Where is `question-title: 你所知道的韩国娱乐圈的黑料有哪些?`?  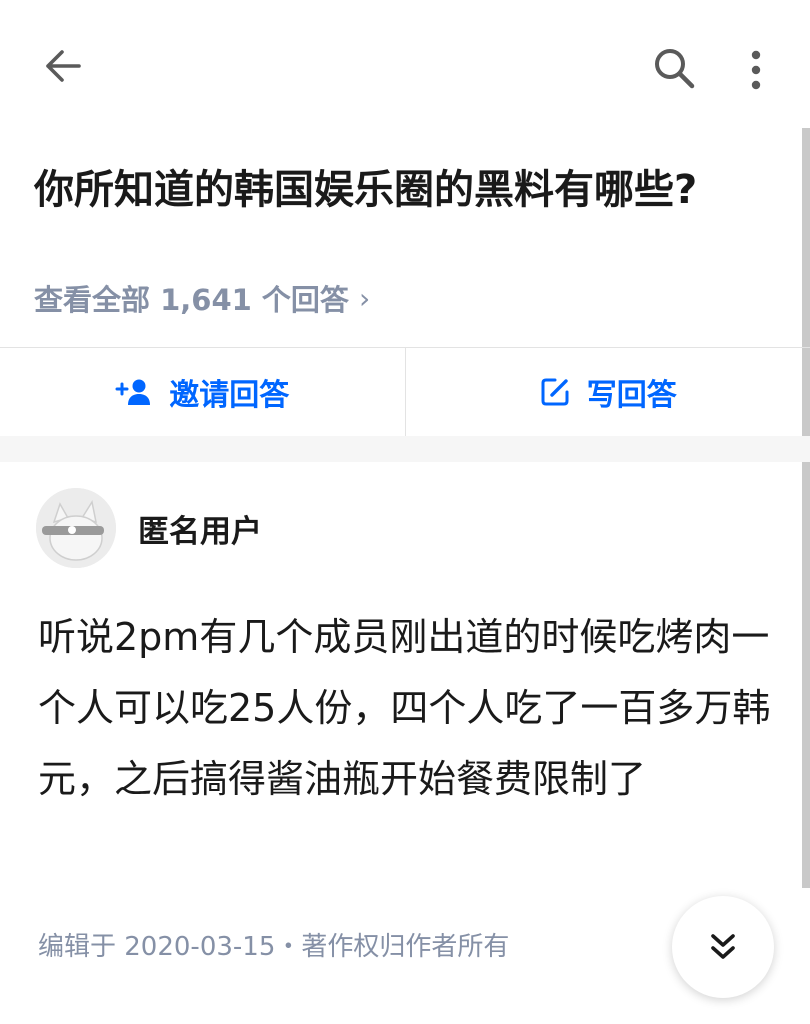 question-title: 你所知道的韩国娱乐圈的黑料有哪些? is located at coordinates (414, 190).